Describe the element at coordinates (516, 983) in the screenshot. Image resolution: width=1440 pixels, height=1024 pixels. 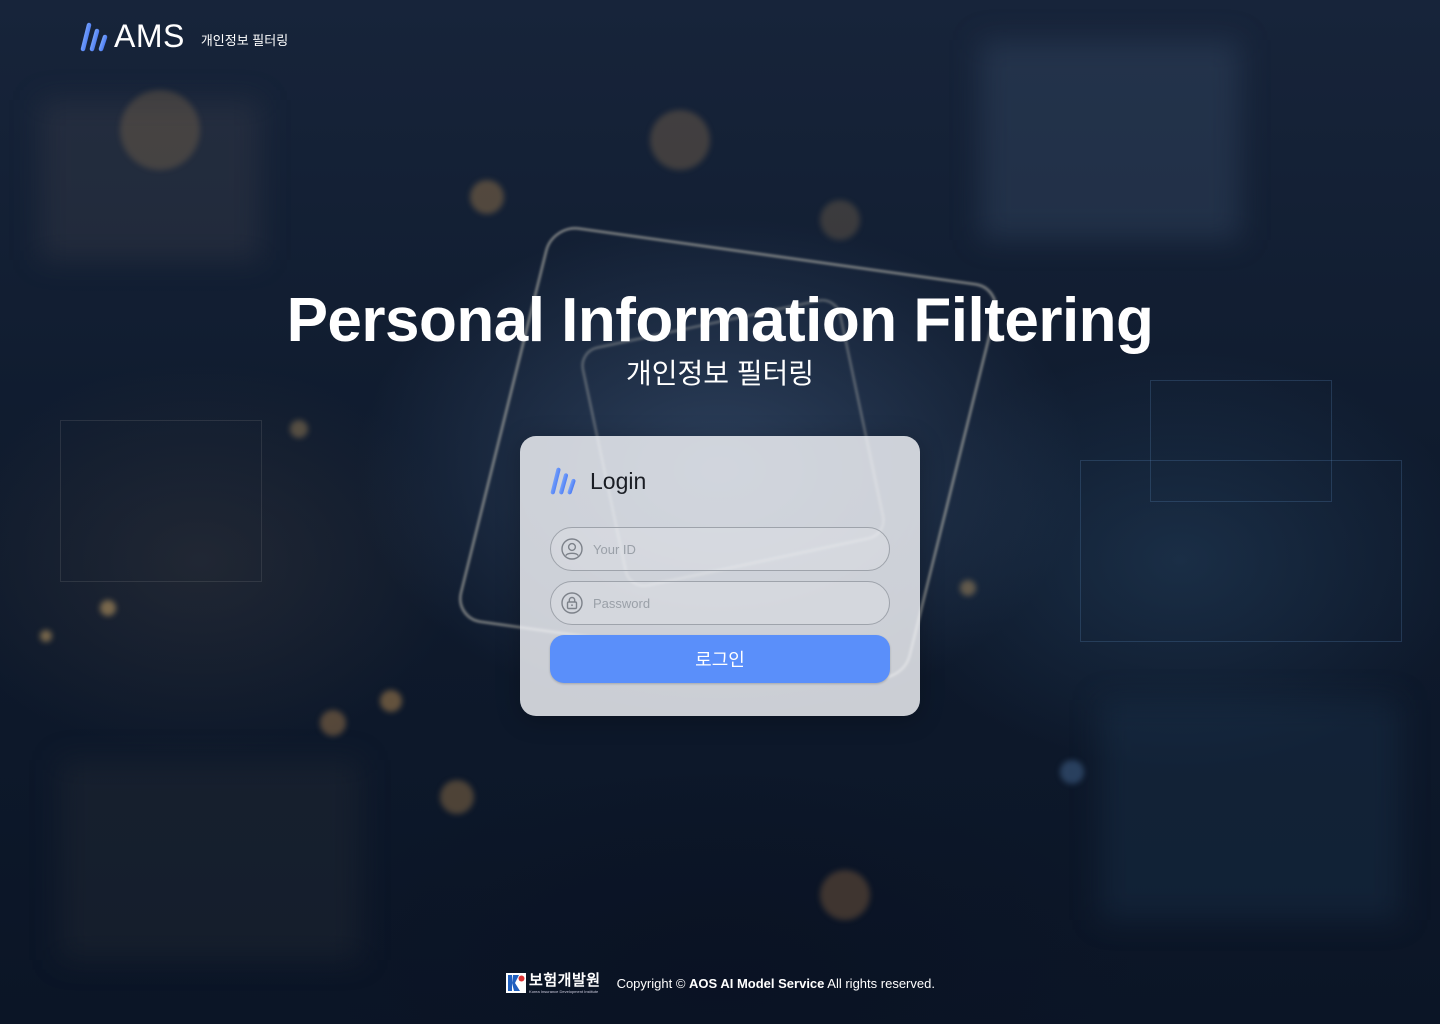
I see `kidi-logo-icon` at that location.